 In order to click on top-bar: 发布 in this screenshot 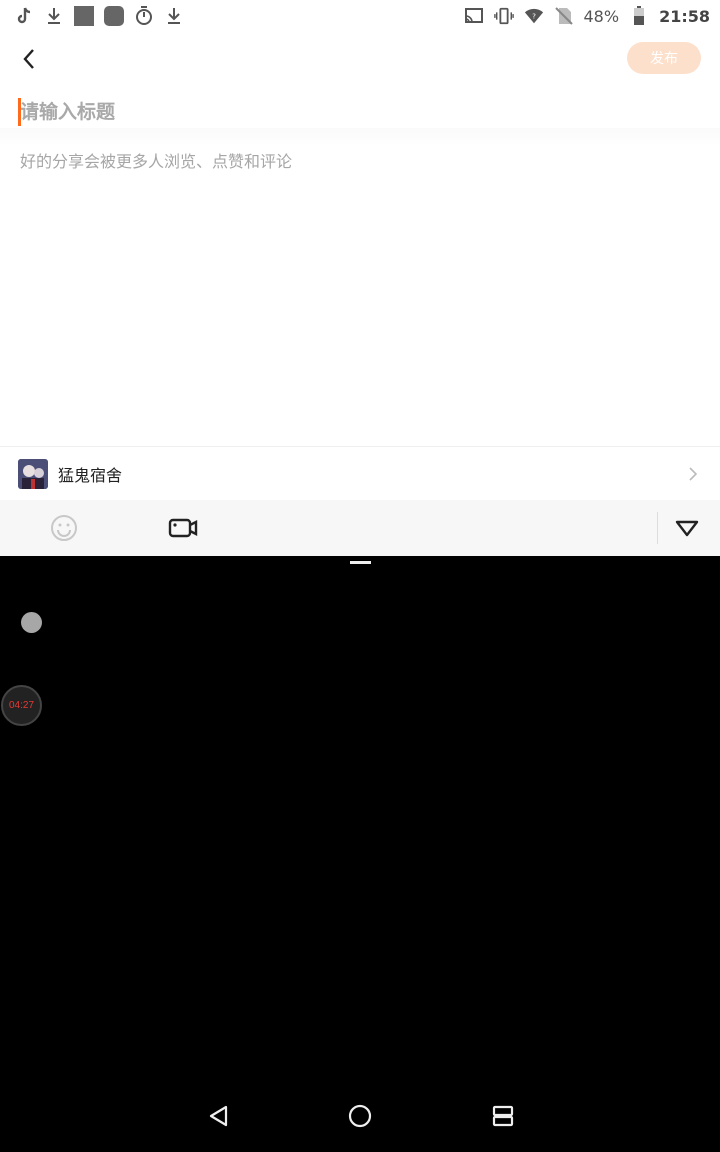, I will do `click(360, 58)`.